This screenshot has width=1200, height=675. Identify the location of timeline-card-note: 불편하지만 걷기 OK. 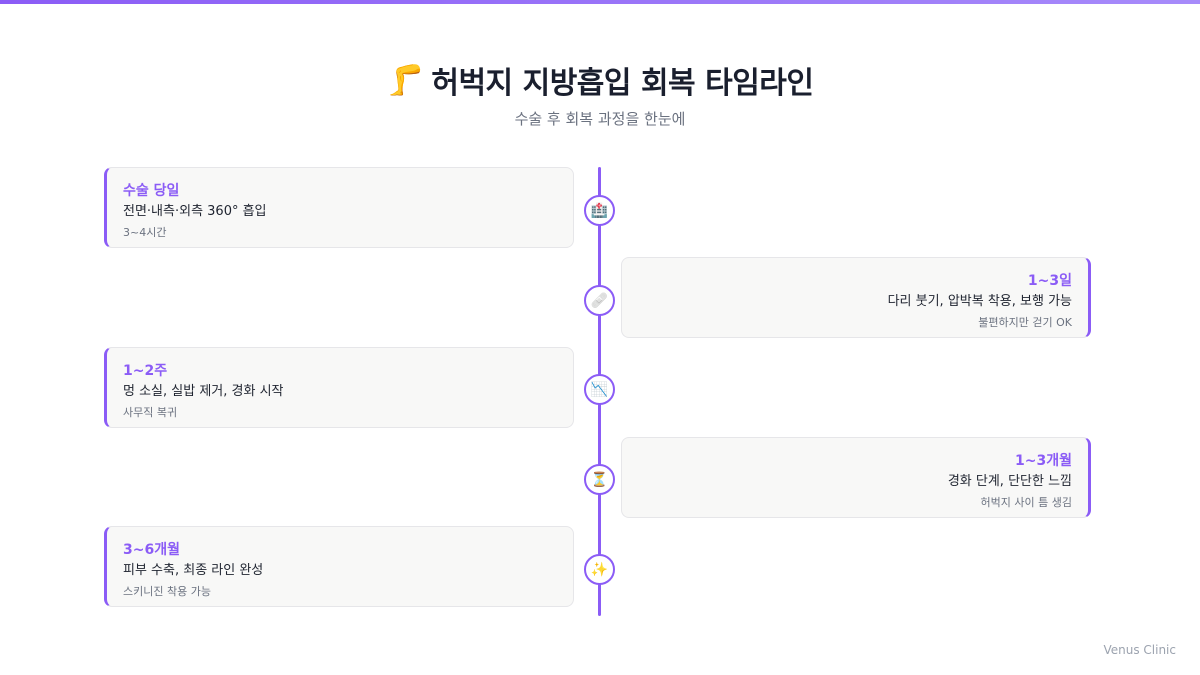
(1025, 322).